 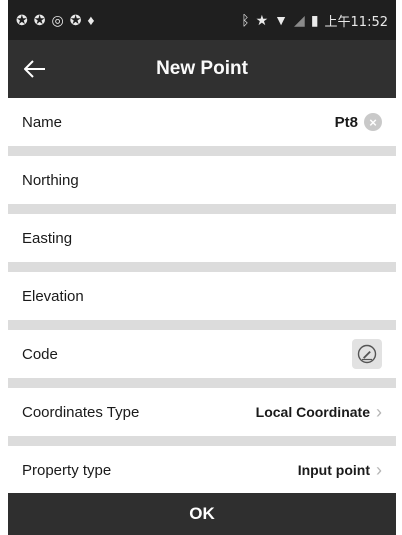 I want to click on left-edge, so click(x=4, y=267).